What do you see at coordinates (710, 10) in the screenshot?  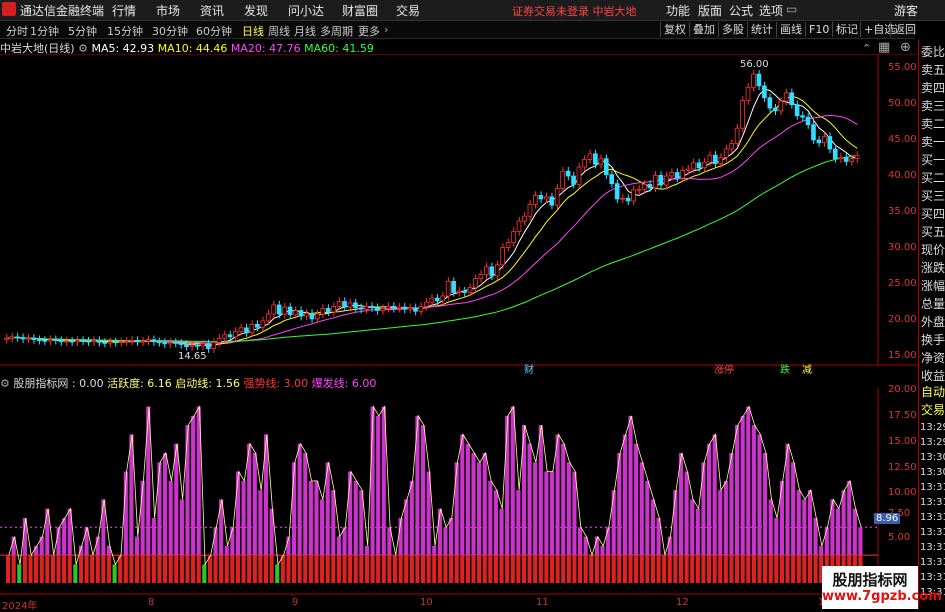 I see `menu-layout: 版面` at bounding box center [710, 10].